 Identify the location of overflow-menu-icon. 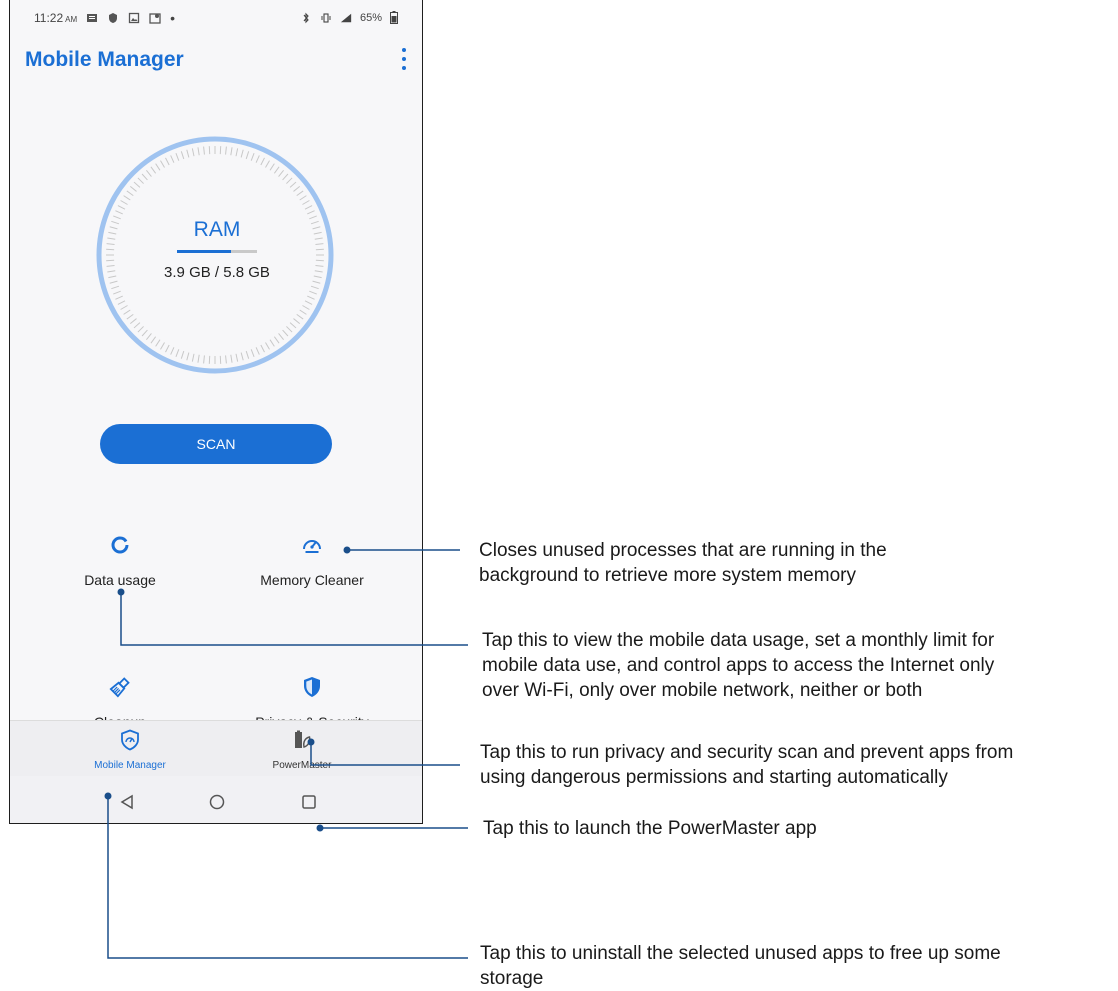
(404, 59).